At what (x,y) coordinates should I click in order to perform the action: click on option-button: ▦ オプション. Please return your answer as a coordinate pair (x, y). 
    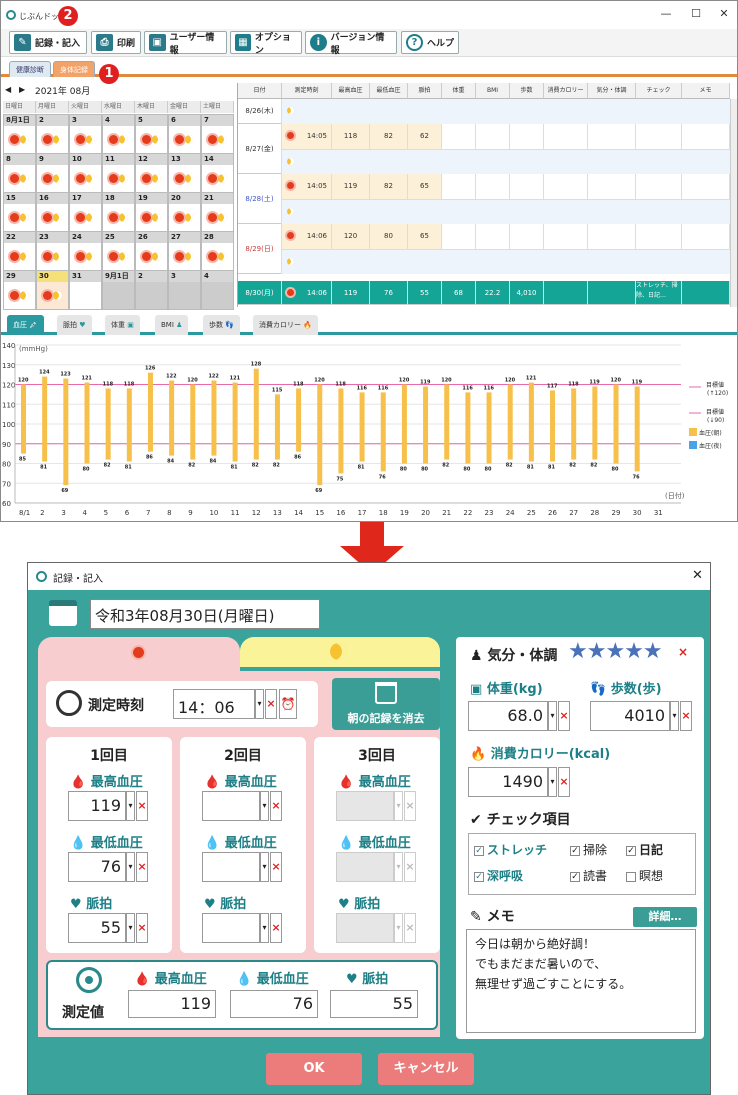
    Looking at the image, I should click on (266, 43).